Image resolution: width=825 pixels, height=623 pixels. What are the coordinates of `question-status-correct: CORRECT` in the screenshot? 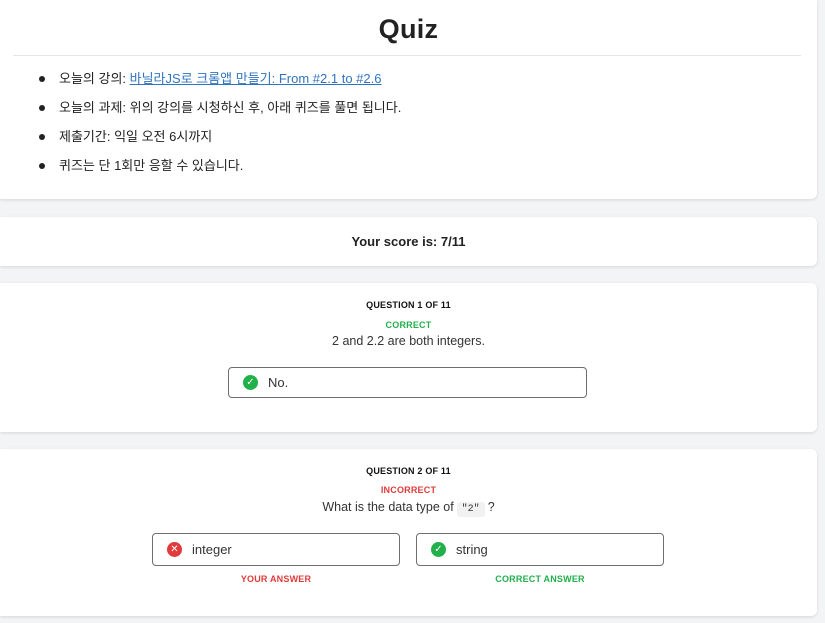 It's located at (408, 325).